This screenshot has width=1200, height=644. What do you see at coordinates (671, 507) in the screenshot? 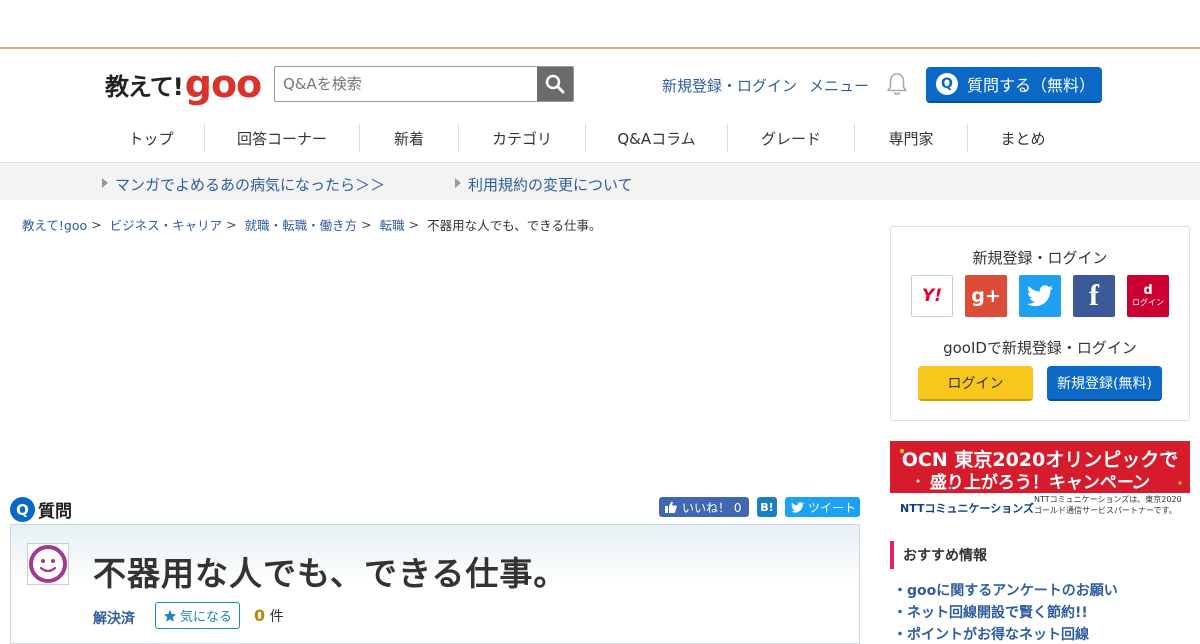
I see `thumbs-up-icon` at bounding box center [671, 507].